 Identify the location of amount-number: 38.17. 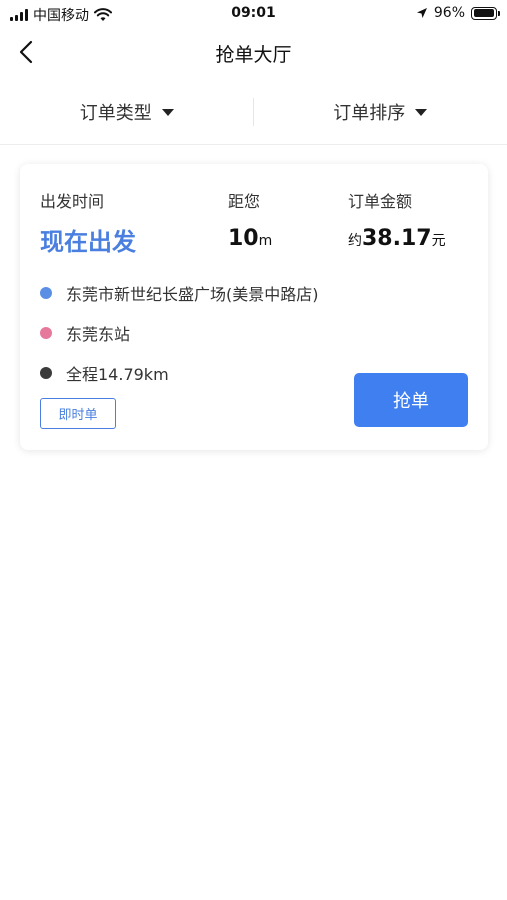
(397, 238).